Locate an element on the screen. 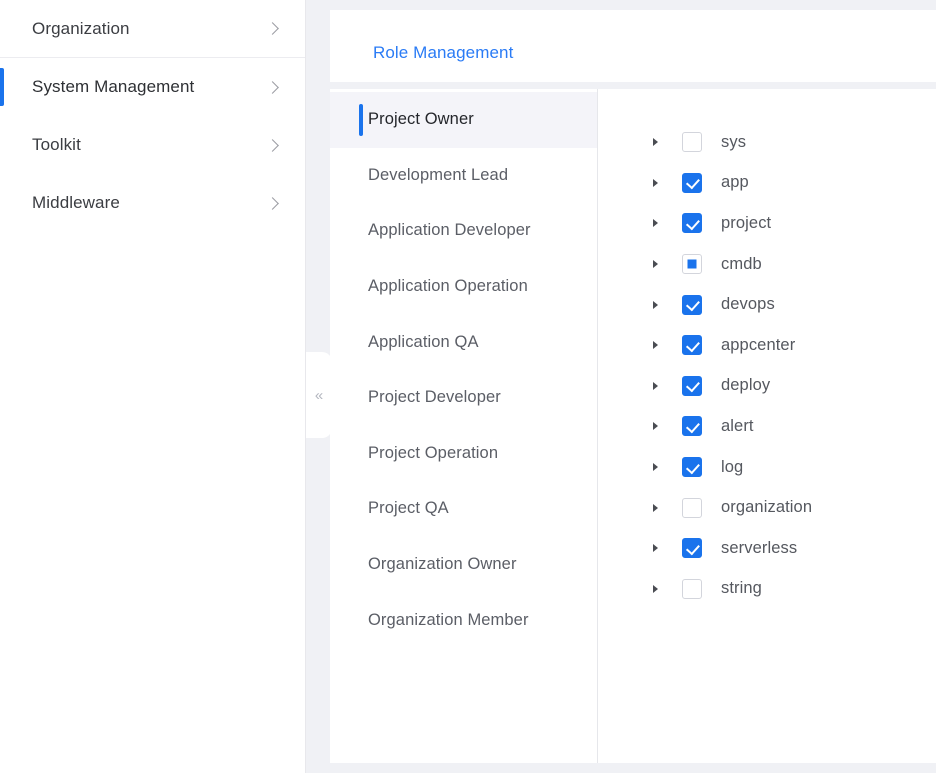 The image size is (936, 773). permission-tree-node: sys is located at coordinates (732, 142).